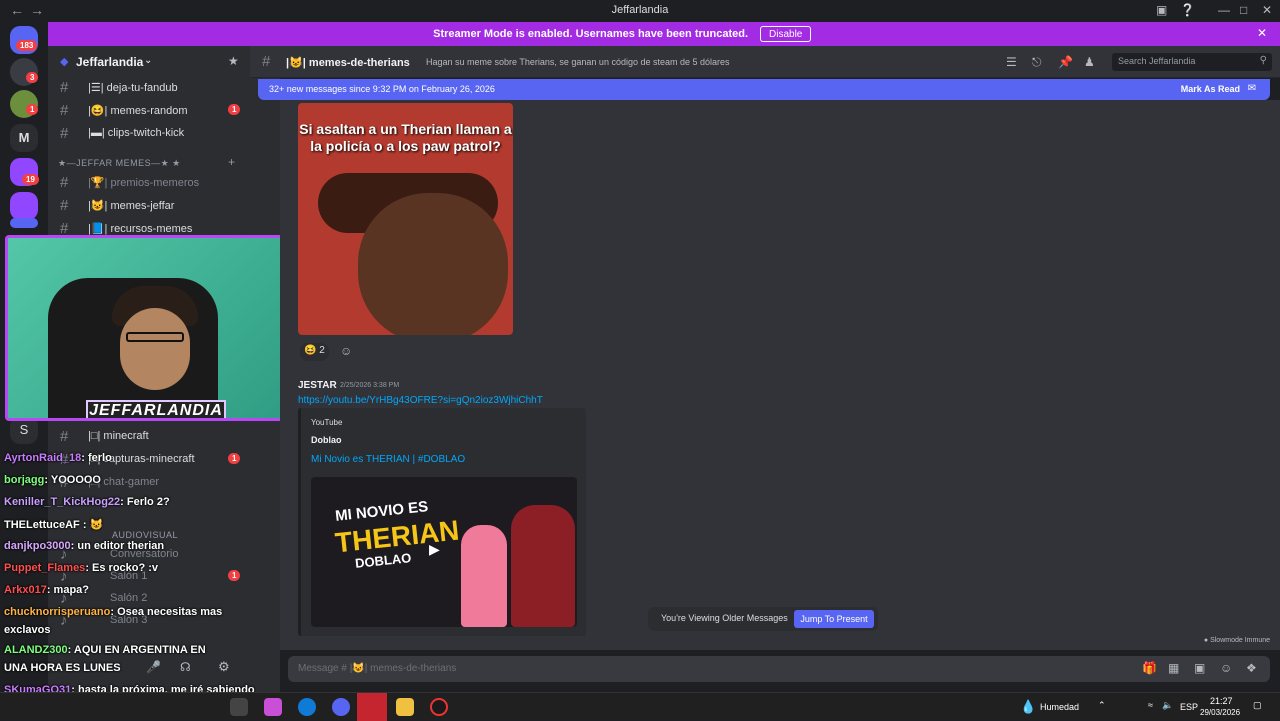 This screenshot has width=1280, height=721. I want to click on notifications-icon: ▢, so click(1257, 705).